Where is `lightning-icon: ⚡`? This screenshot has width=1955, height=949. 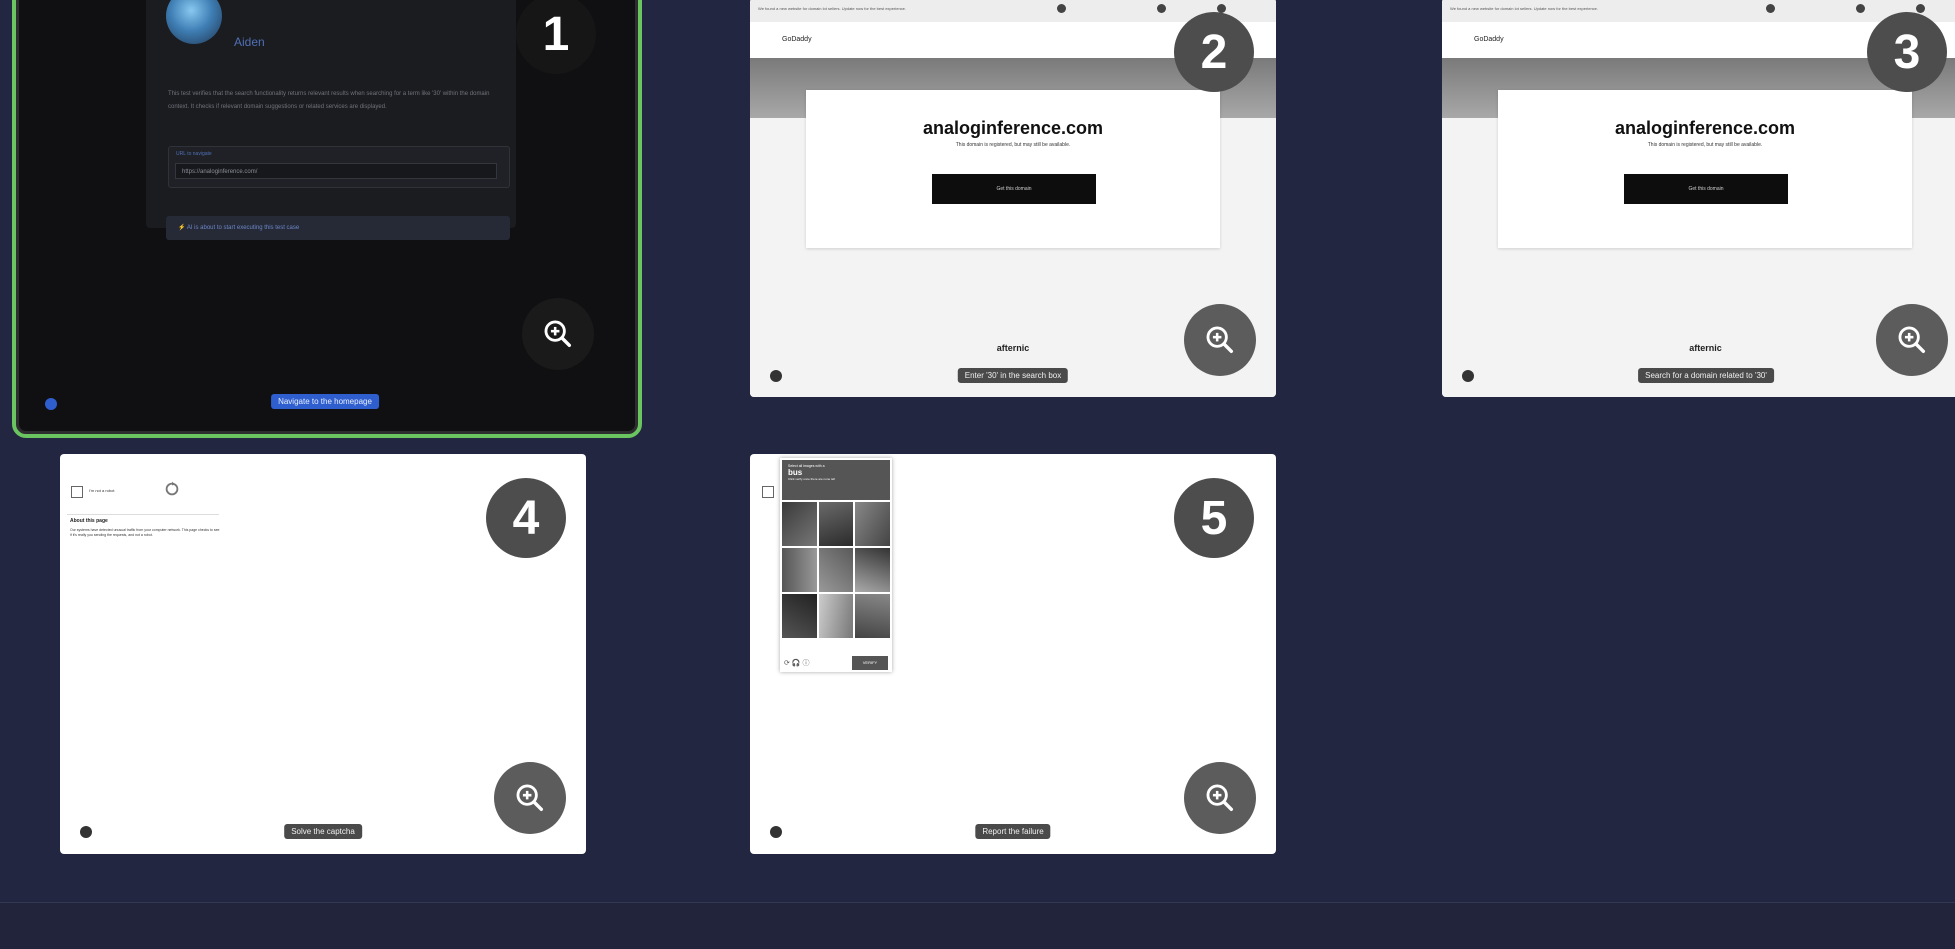
lightning-icon: ⚡ is located at coordinates (182, 228).